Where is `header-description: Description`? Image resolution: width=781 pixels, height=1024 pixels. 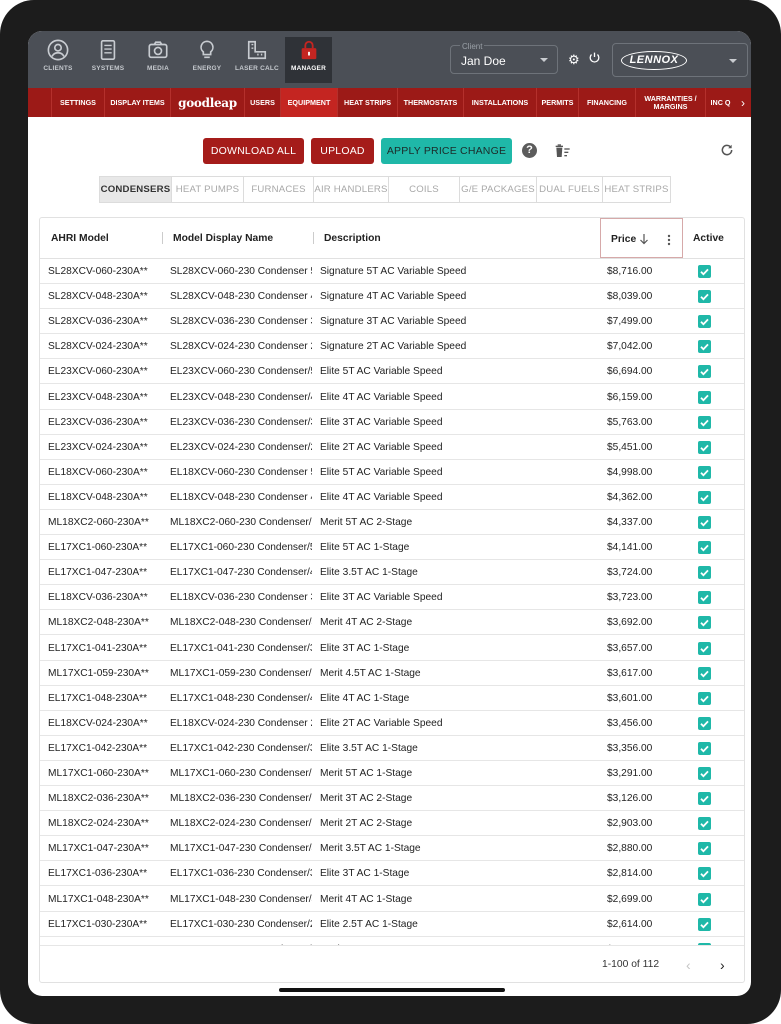 header-description: Description is located at coordinates (352, 238).